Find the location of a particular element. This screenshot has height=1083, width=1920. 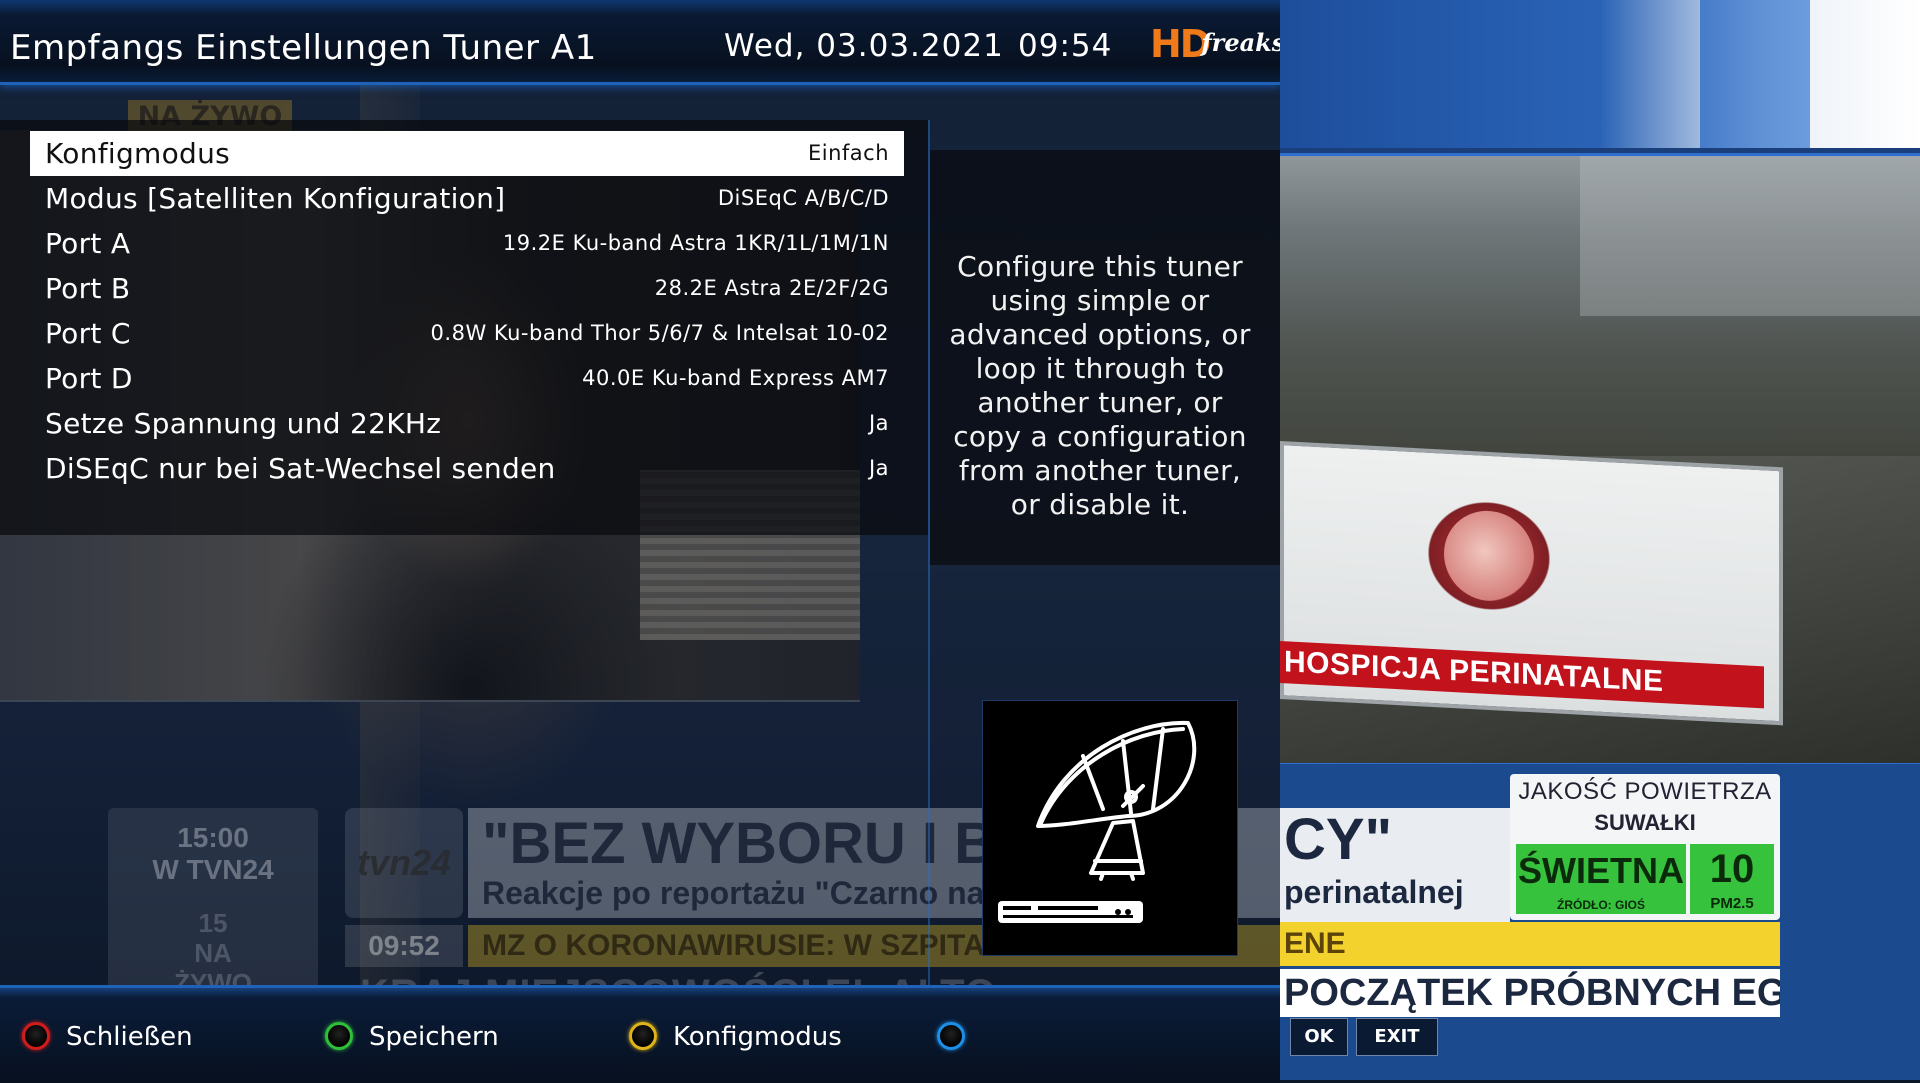

air-quality-number: 10 is located at coordinates (1732, 869).